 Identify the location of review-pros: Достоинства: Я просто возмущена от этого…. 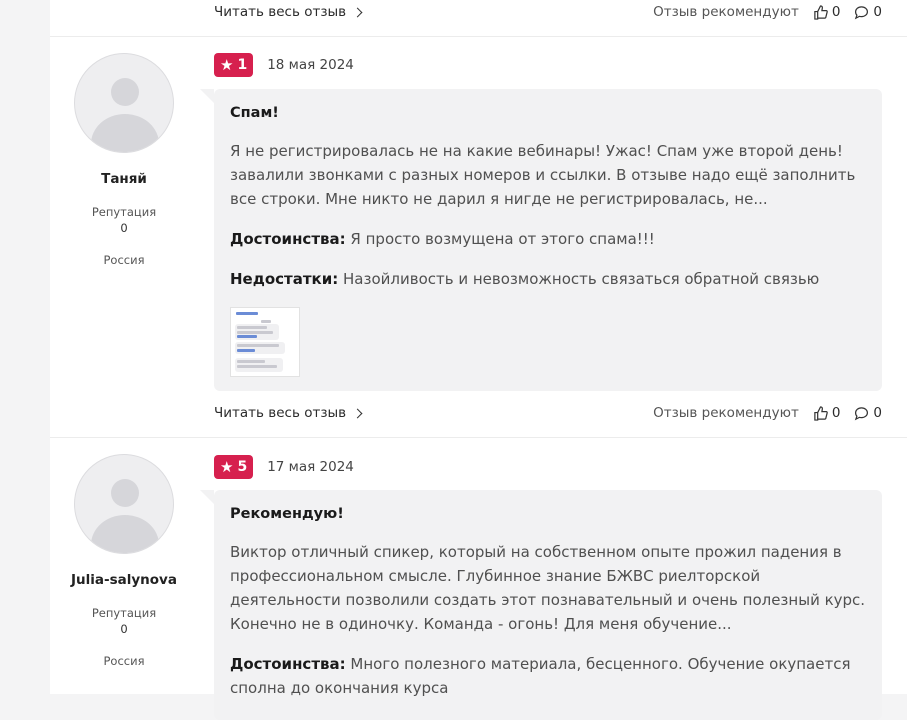
(548, 239).